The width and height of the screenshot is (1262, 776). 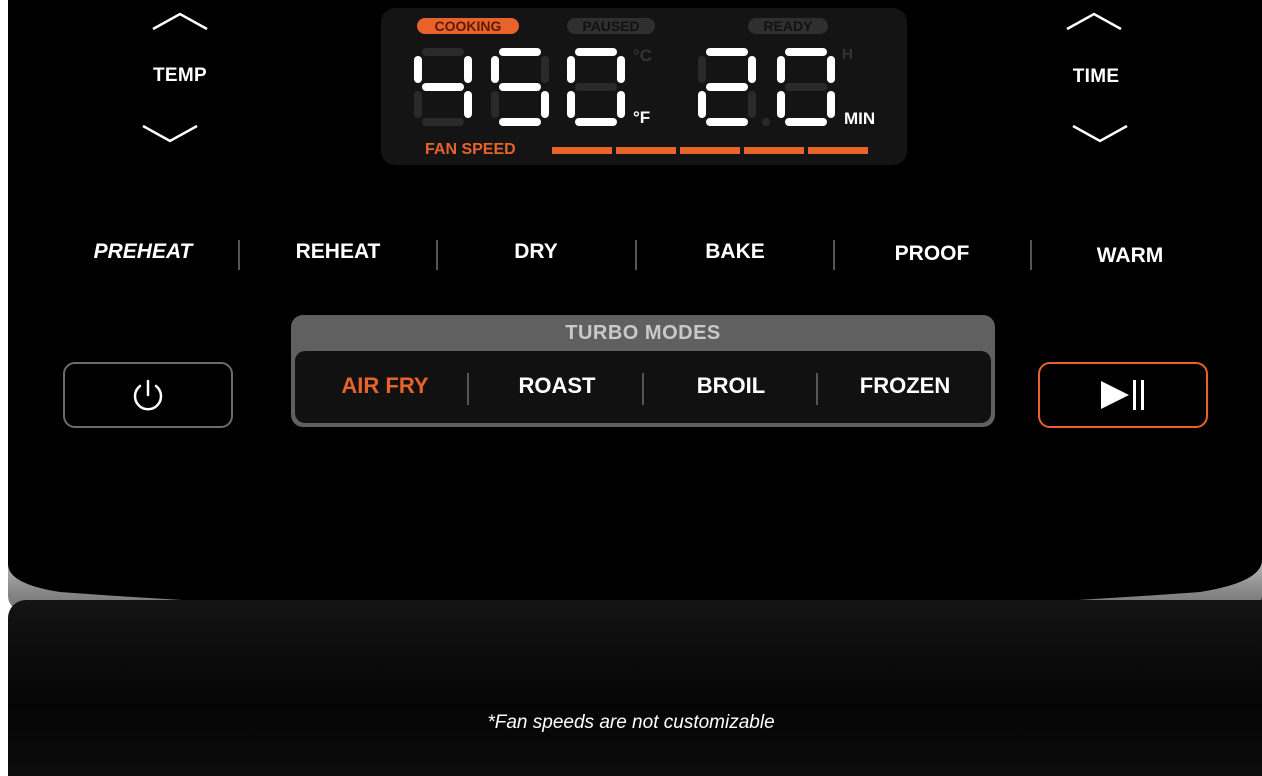 What do you see at coordinates (643, 333) in the screenshot?
I see `turbo-modes-title: TURBO MODES` at bounding box center [643, 333].